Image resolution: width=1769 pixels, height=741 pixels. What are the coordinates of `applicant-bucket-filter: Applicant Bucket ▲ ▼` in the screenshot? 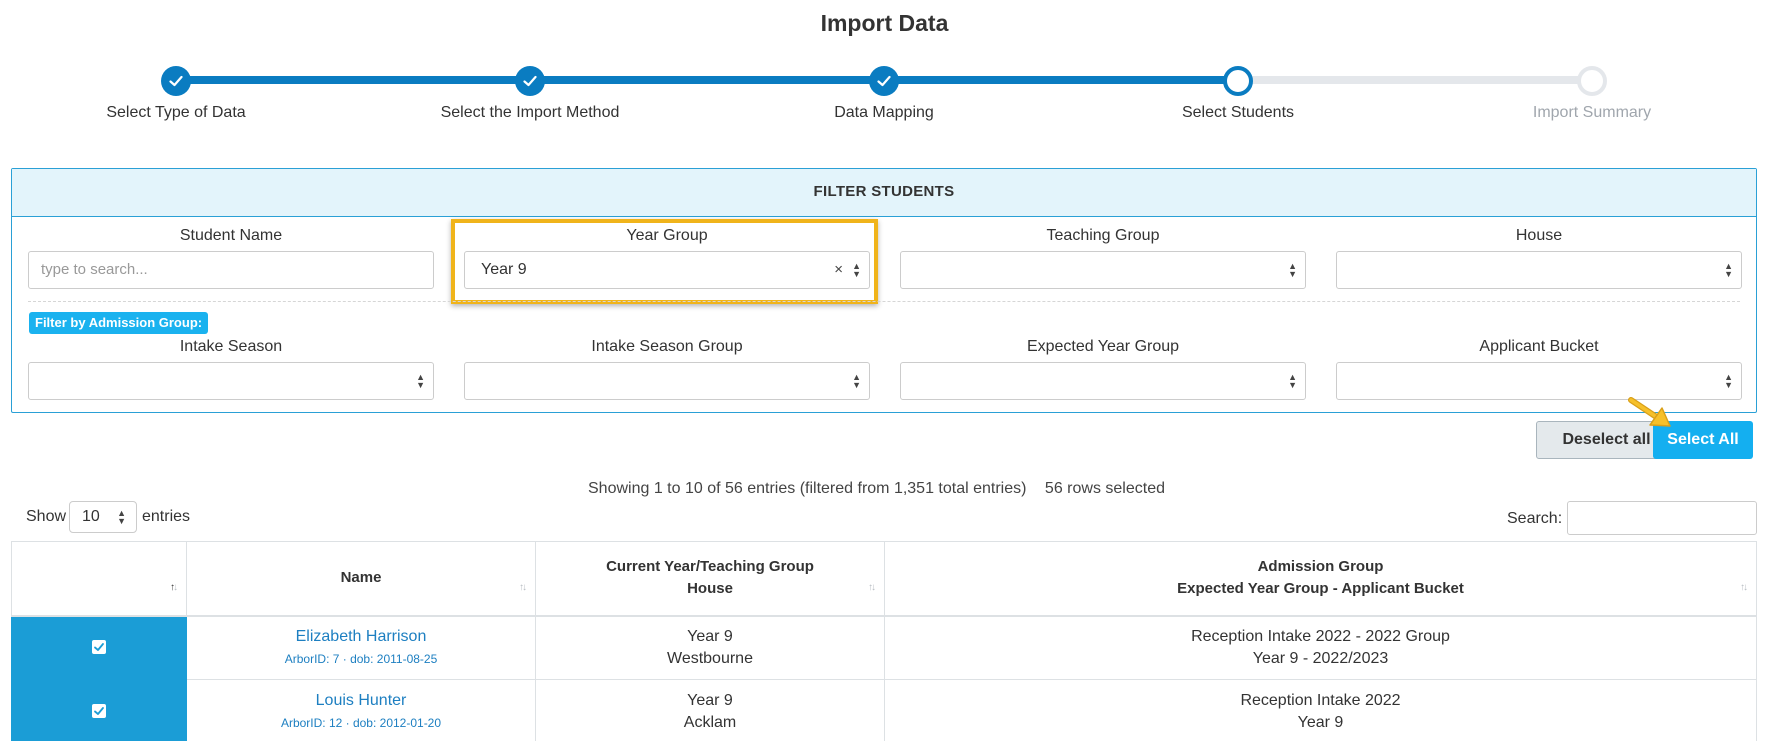 It's located at (1539, 369).